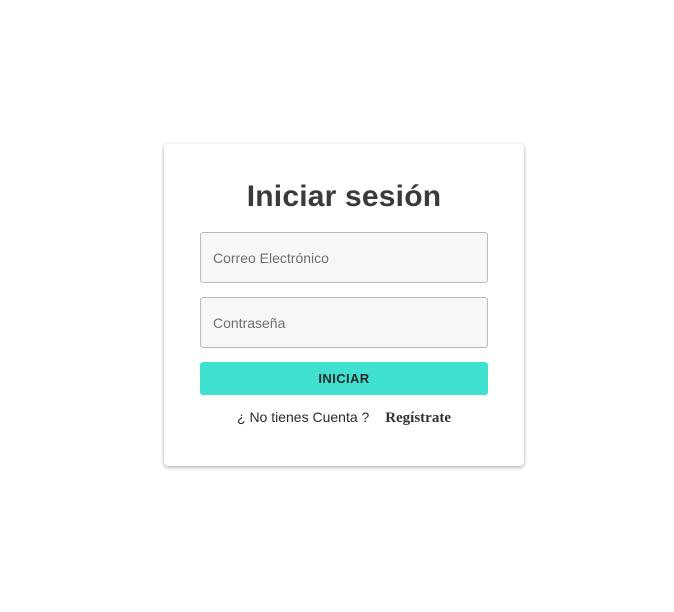  What do you see at coordinates (344, 257) in the screenshot?
I see `email-field` at bounding box center [344, 257].